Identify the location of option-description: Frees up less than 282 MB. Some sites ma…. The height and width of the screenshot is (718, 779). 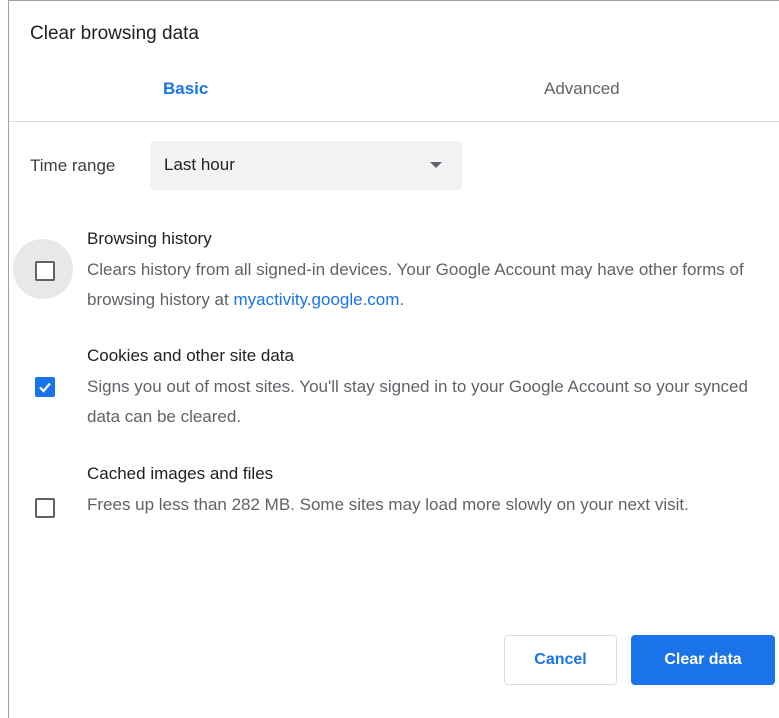
(388, 504).